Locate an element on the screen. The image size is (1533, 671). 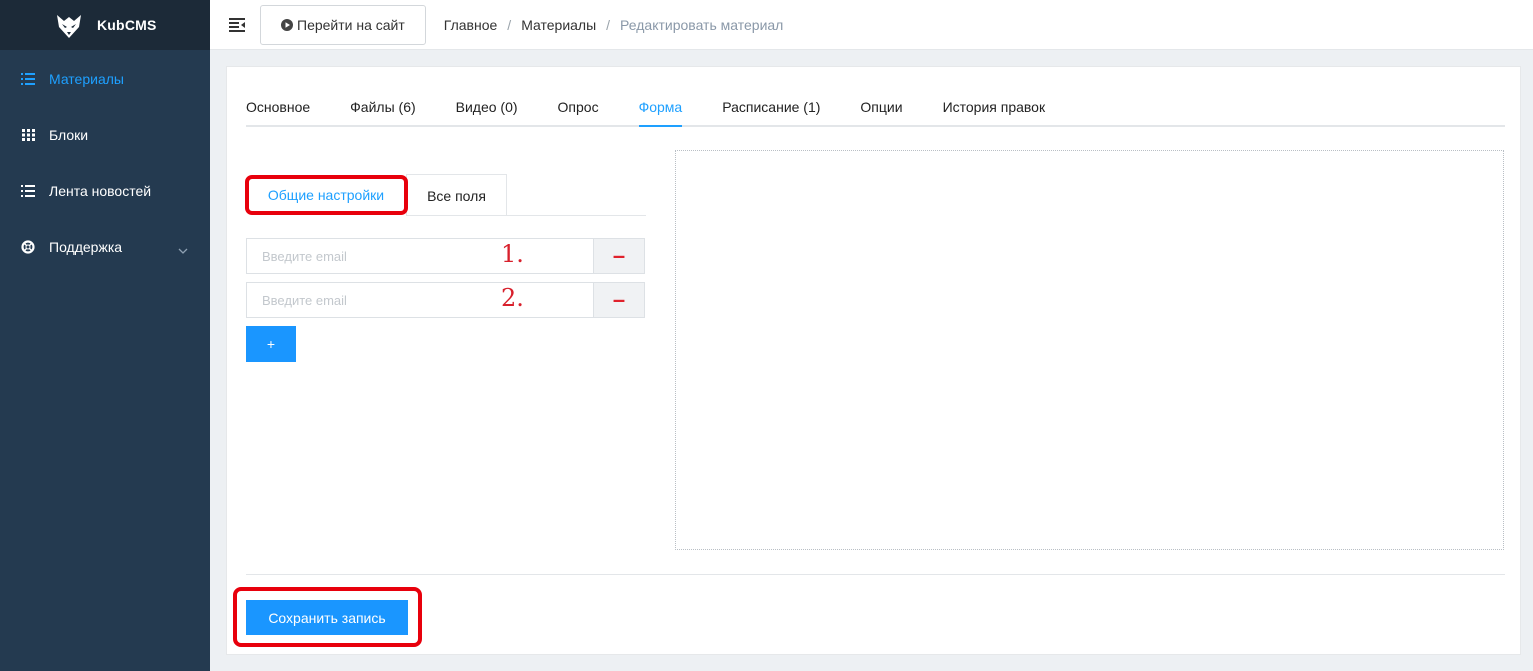
breadcrumb-materials: Материалы is located at coordinates (558, 25).